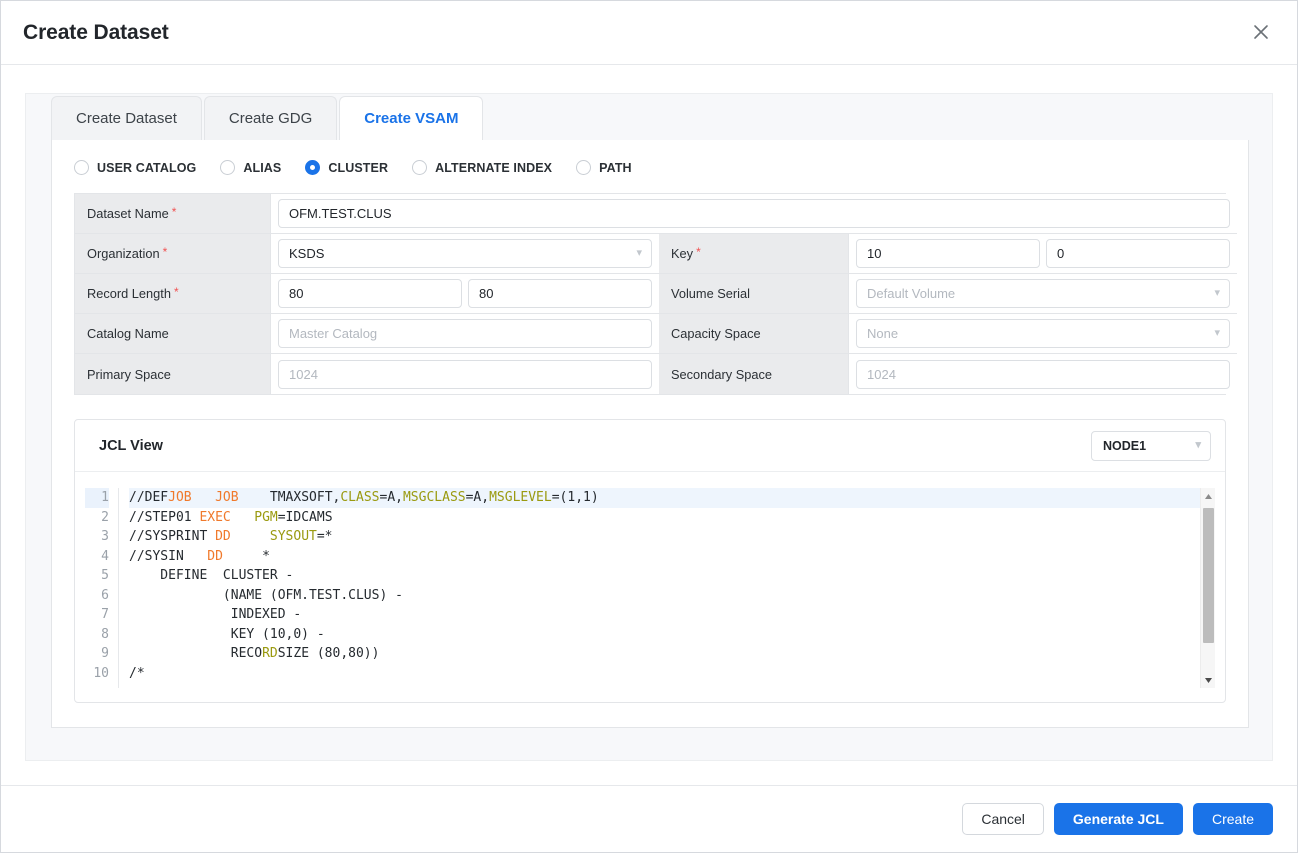 Image resolution: width=1298 pixels, height=853 pixels. I want to click on tab-create-vsam: Create VSAM, so click(411, 118).